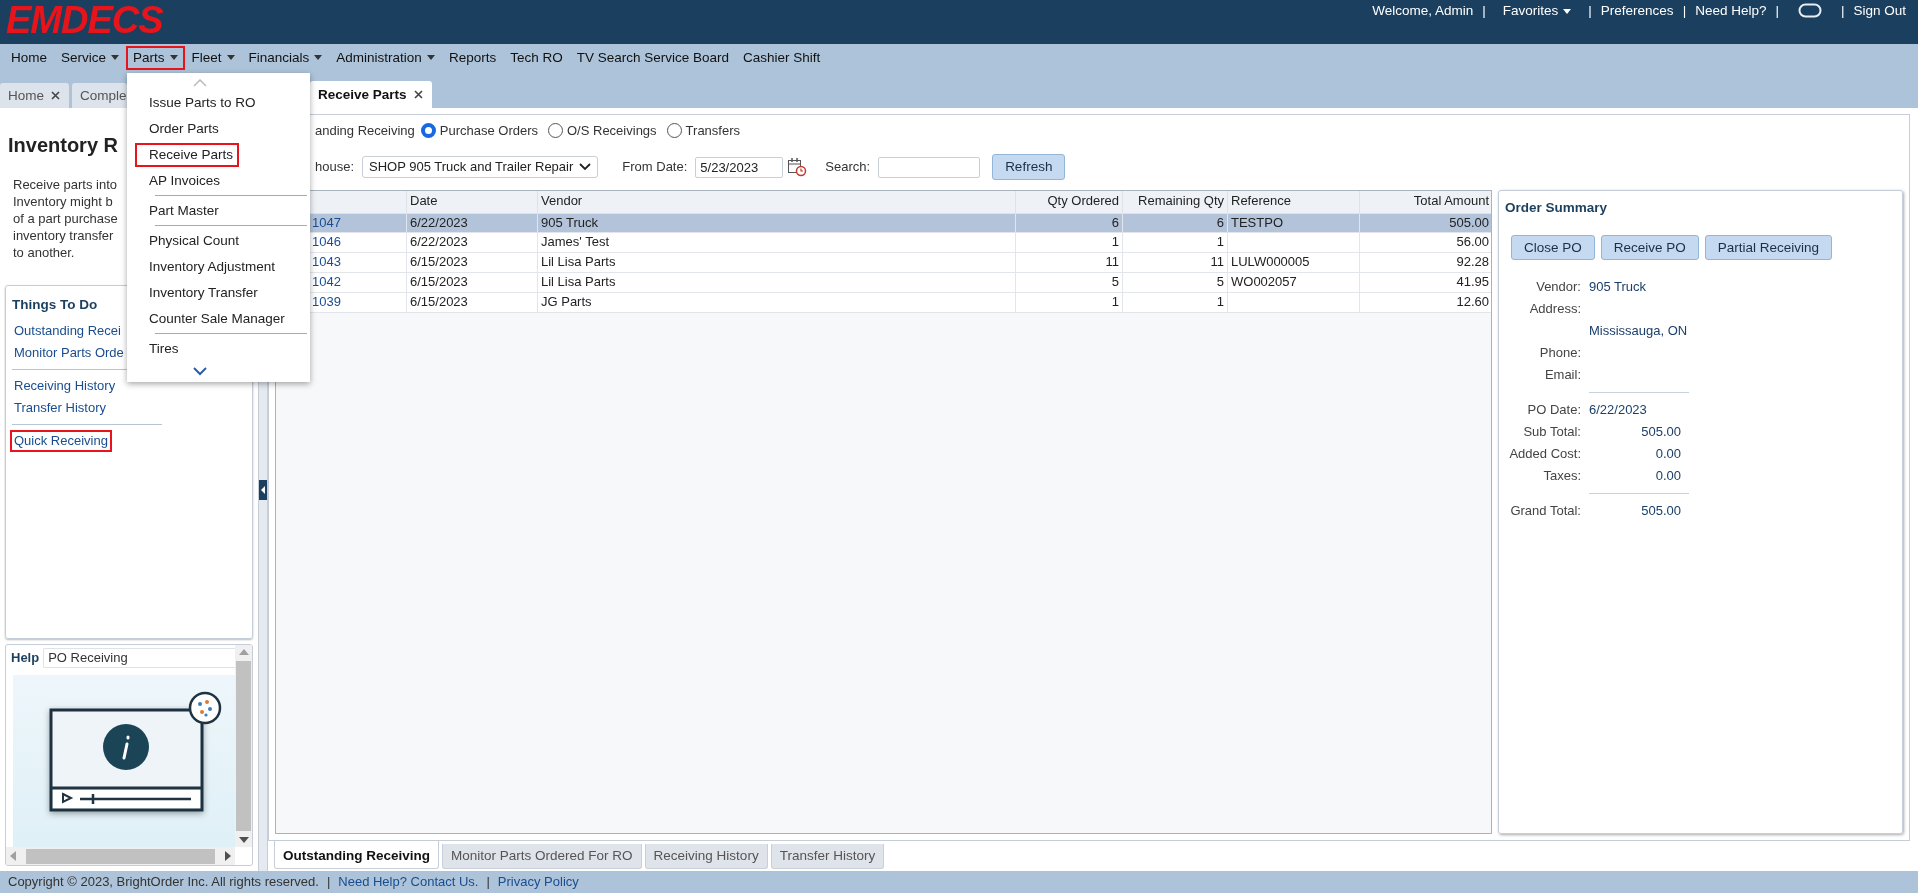 The image size is (1918, 893). I want to click on welcome-text: Welcome, Admin, so click(1423, 11).